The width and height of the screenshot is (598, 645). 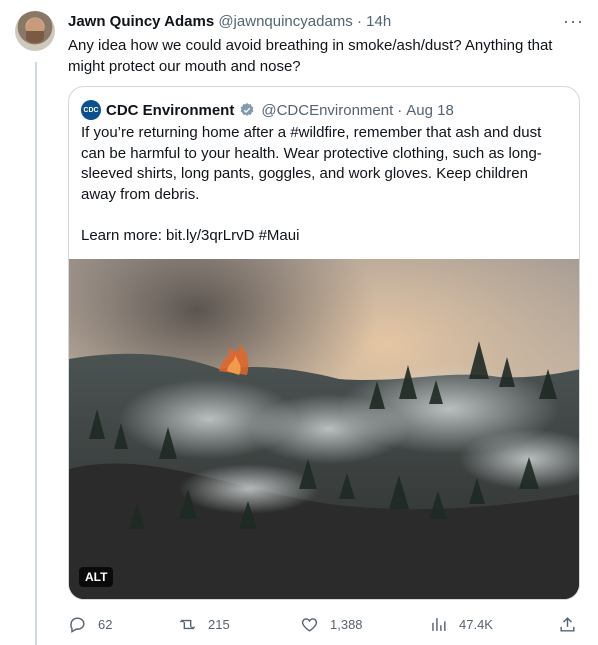 What do you see at coordinates (430, 110) in the screenshot?
I see `quote-date: Aug 18` at bounding box center [430, 110].